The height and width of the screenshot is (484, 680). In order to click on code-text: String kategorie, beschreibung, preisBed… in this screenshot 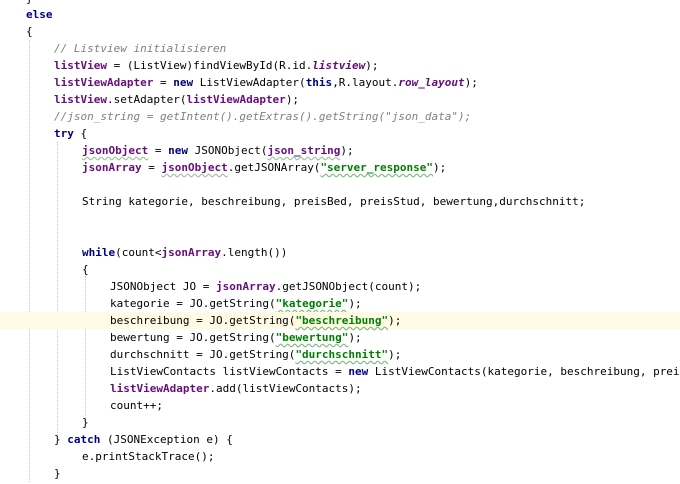, I will do `click(334, 201)`.